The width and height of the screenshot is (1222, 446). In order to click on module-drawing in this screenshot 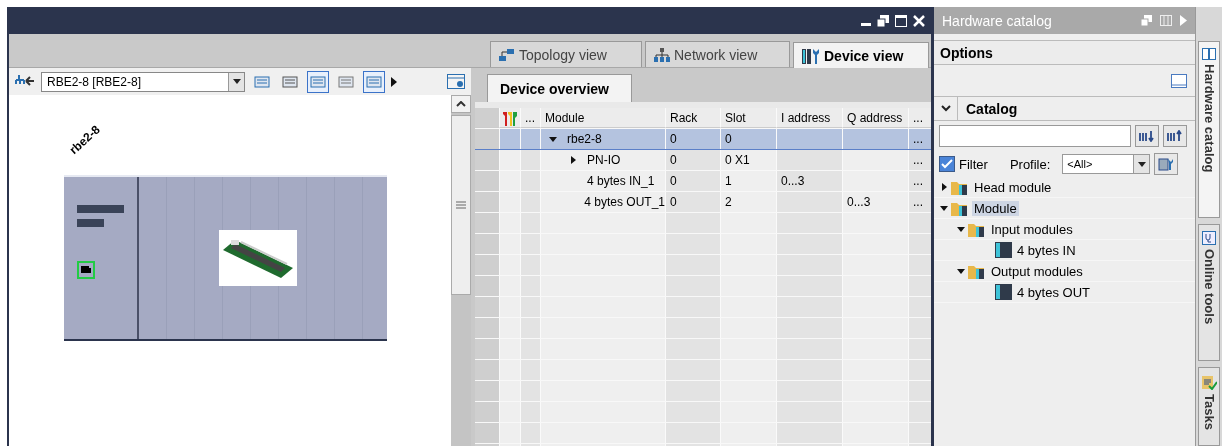, I will do `click(258, 258)`.